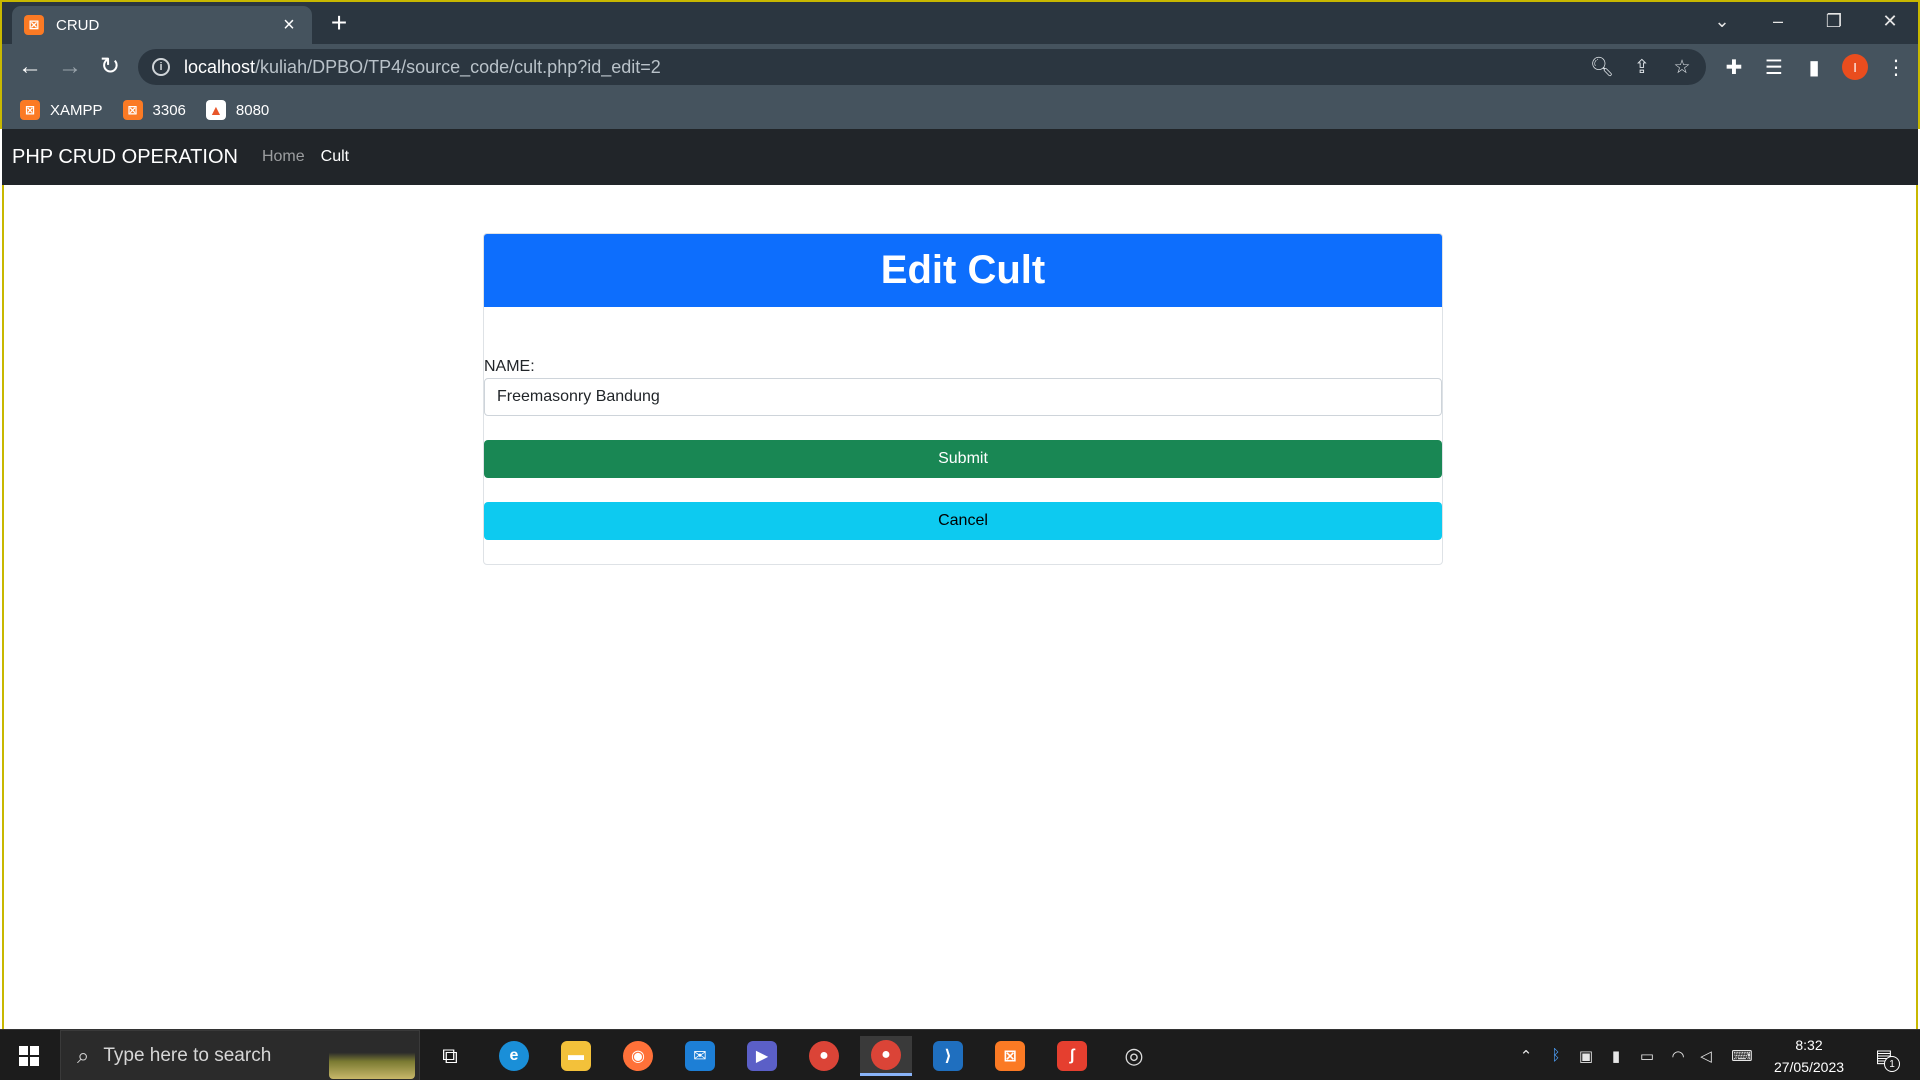 Image resolution: width=1920 pixels, height=1080 pixels. Describe the element at coordinates (963, 521) in the screenshot. I see `cancel-button: Cancel` at that location.